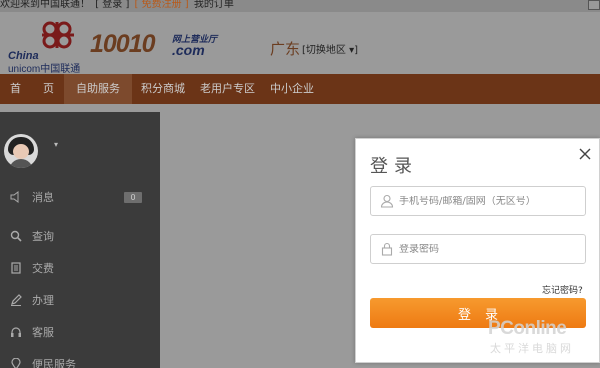  I want to click on lock-icon, so click(387, 249).